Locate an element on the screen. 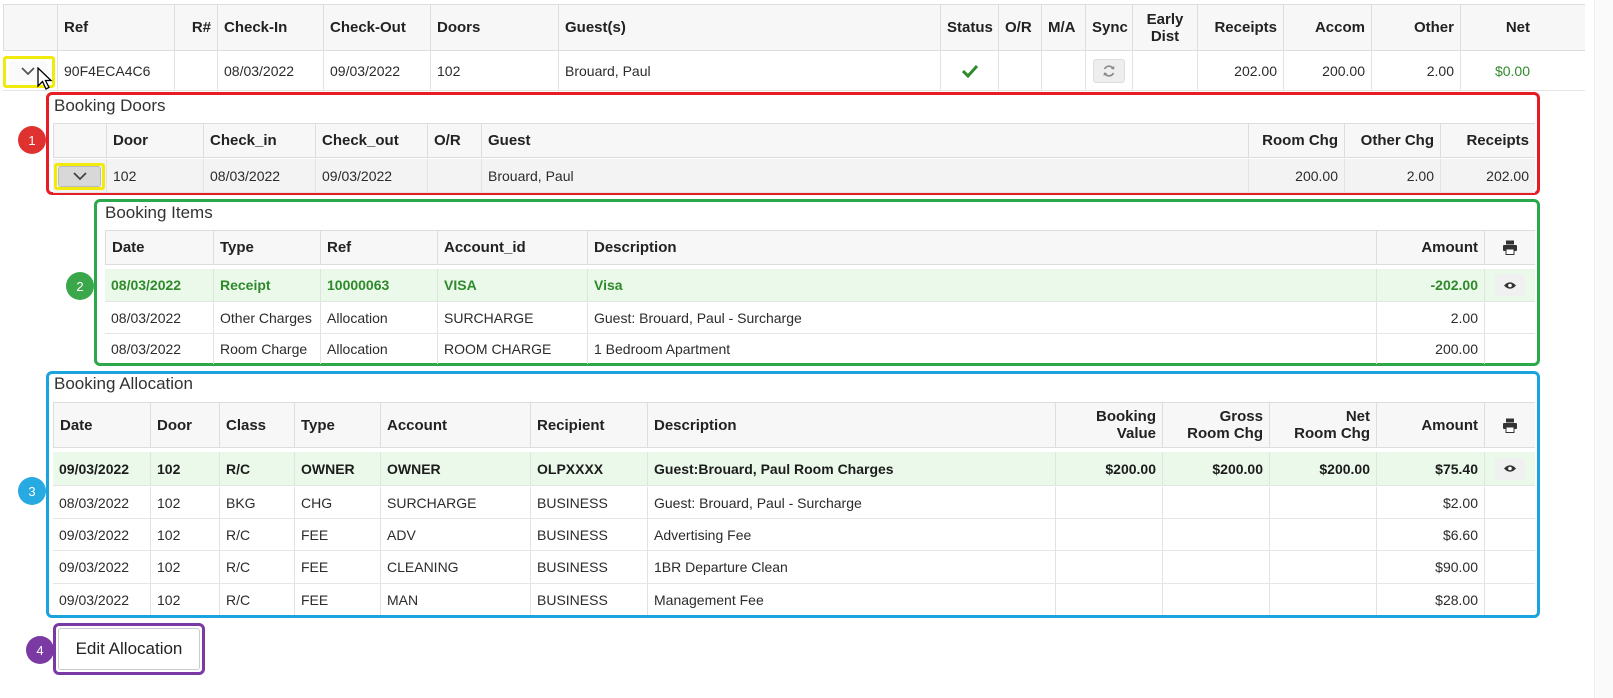  col-check-in: Check_in is located at coordinates (259, 140).